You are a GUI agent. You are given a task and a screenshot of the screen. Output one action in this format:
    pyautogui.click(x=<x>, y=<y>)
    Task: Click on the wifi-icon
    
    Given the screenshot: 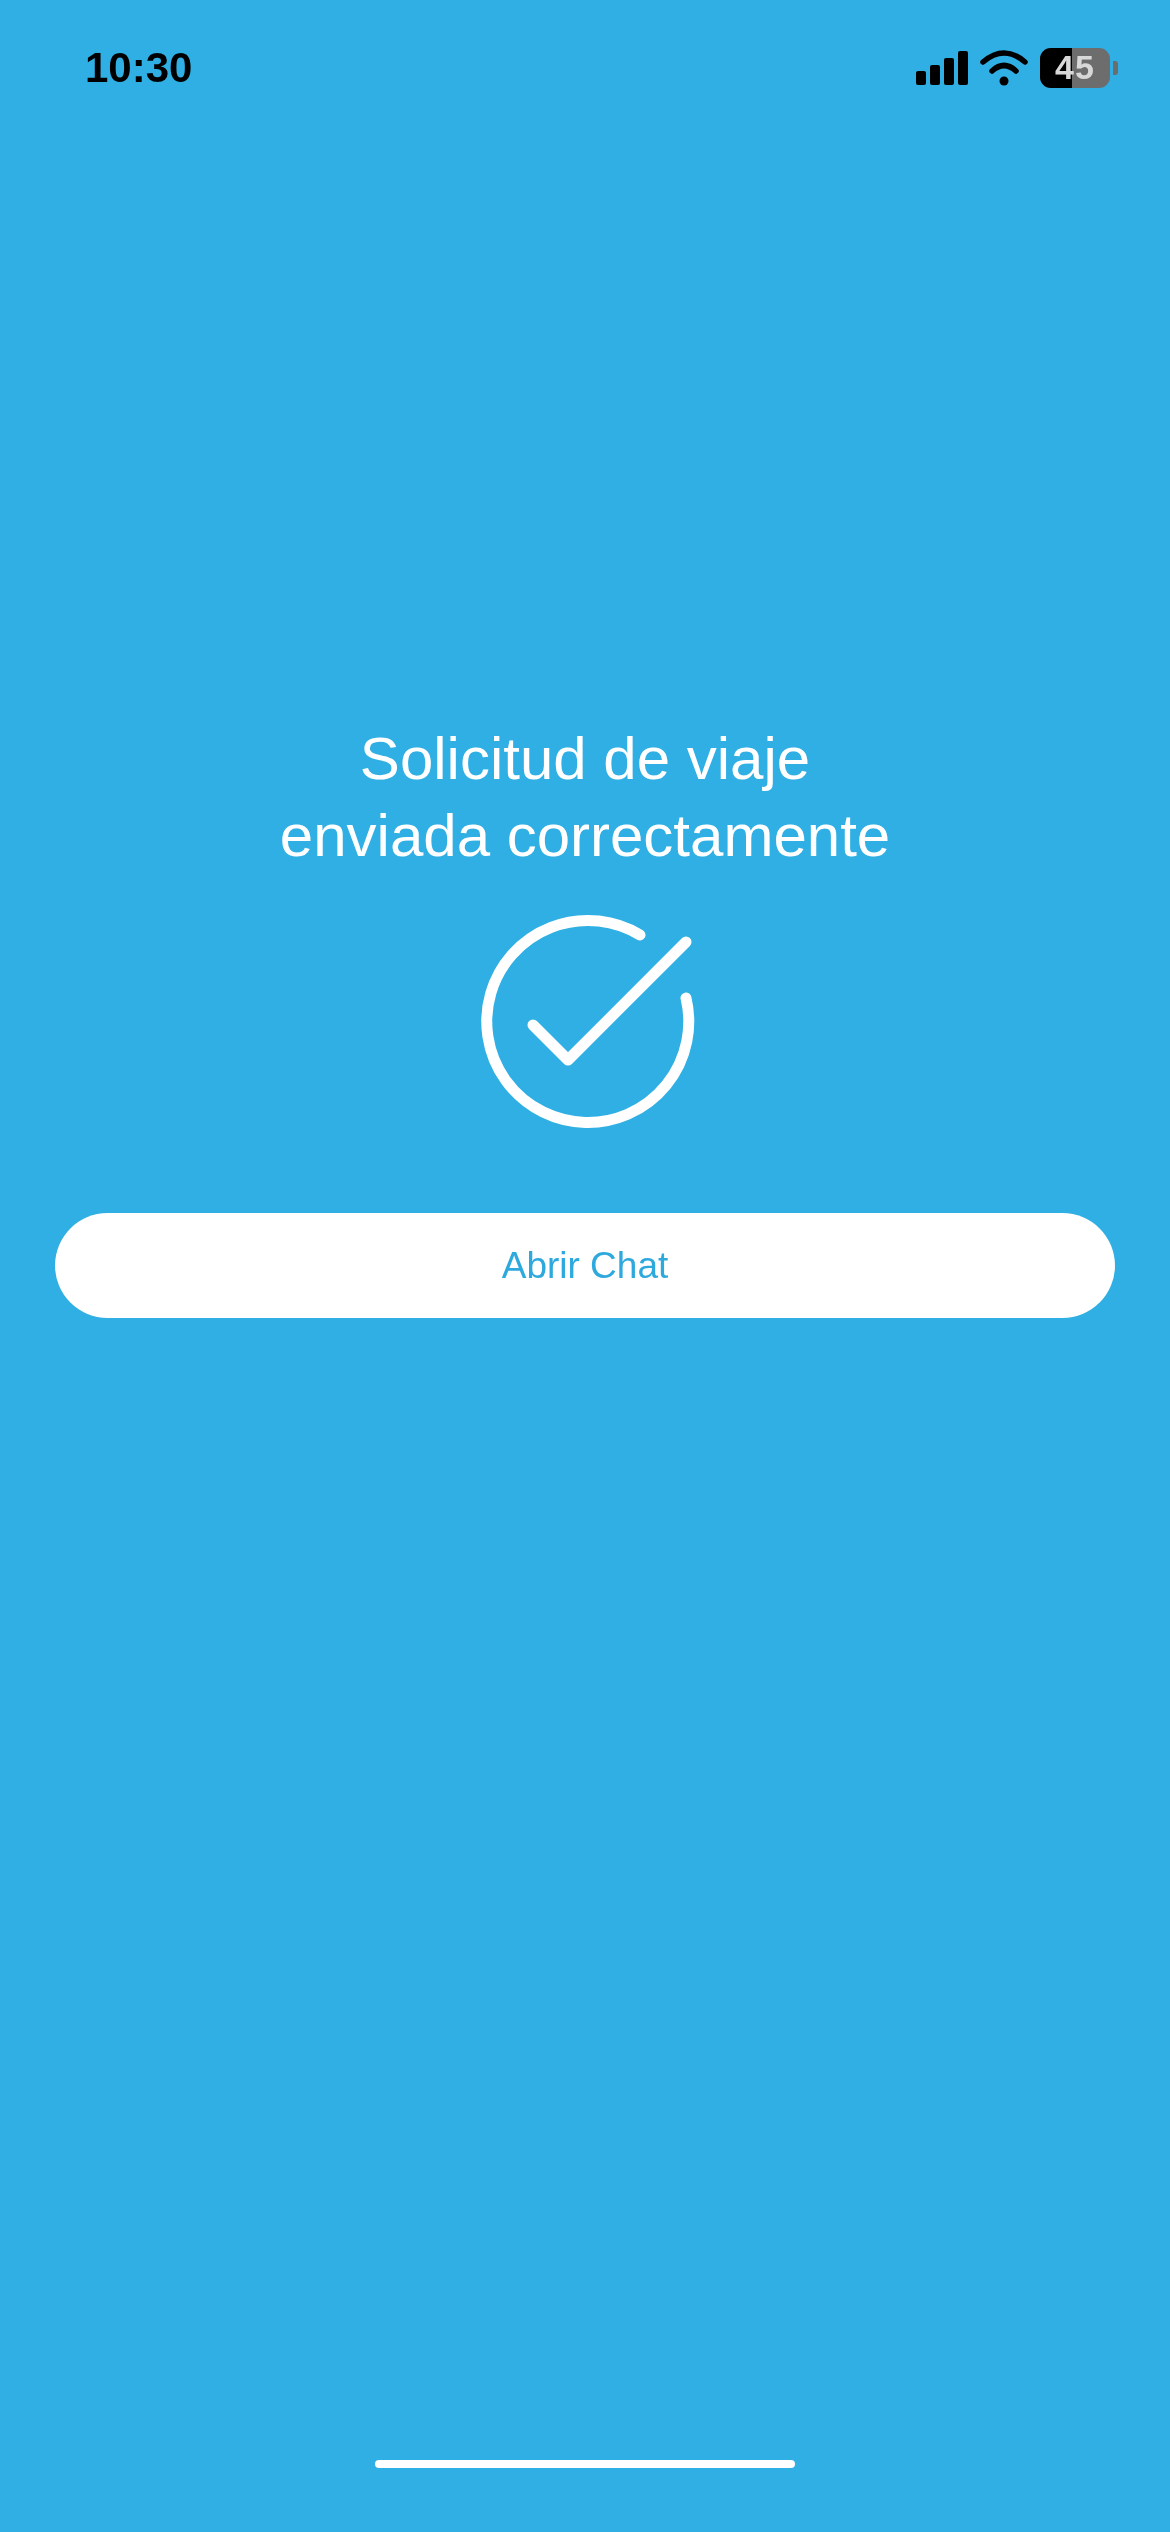 What is the action you would take?
    pyautogui.click(x=1004, y=67)
    